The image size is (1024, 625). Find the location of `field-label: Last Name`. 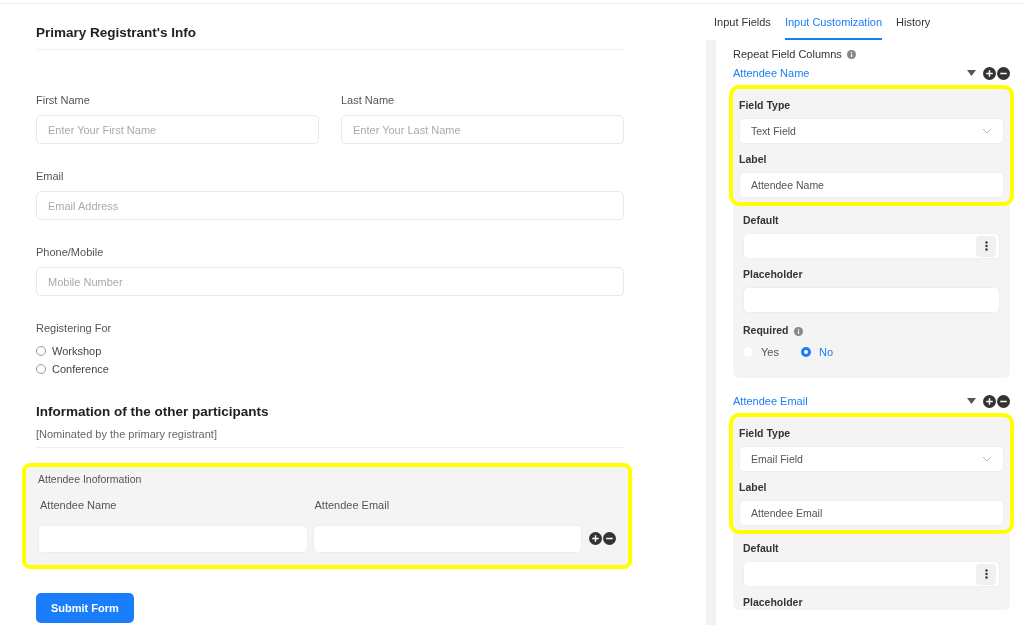

field-label: Last Name is located at coordinates (368, 101).